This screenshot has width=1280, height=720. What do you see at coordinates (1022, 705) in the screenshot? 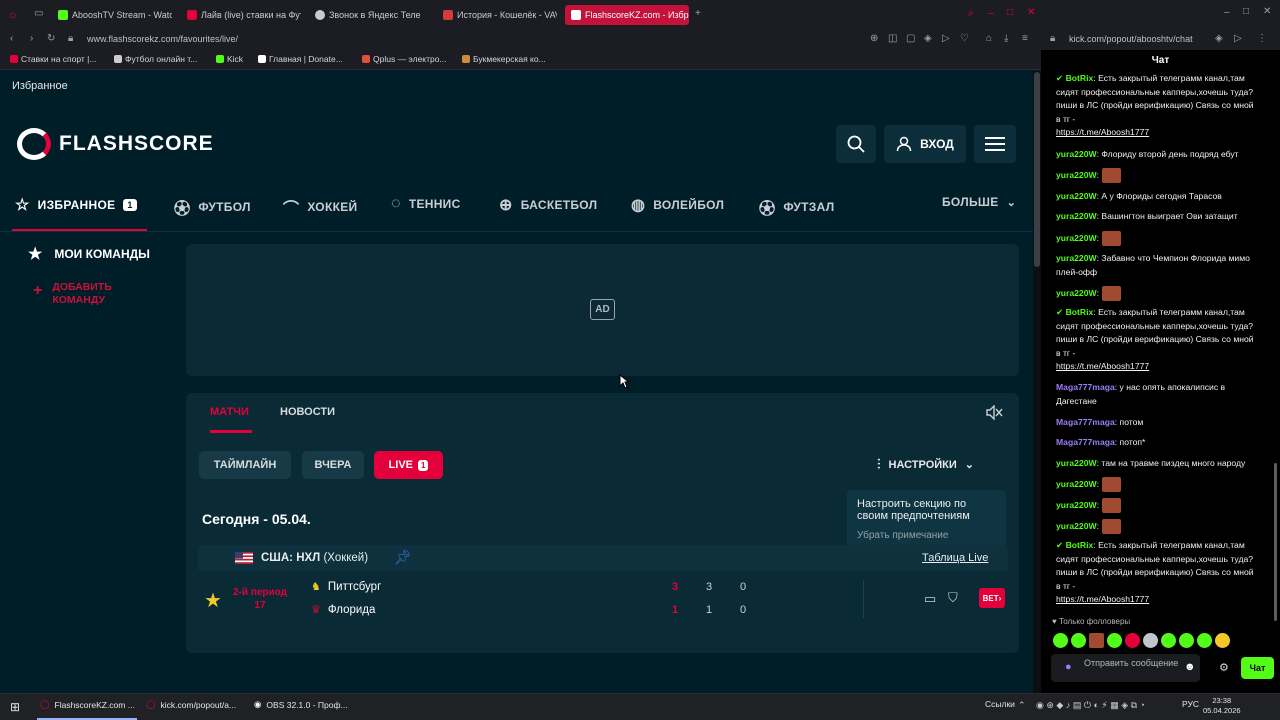
I see `chevron-up-icon: ⌃` at bounding box center [1022, 705].